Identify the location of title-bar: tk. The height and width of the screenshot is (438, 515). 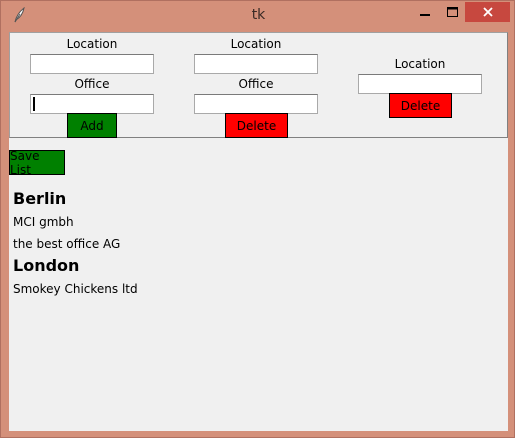
(258, 16).